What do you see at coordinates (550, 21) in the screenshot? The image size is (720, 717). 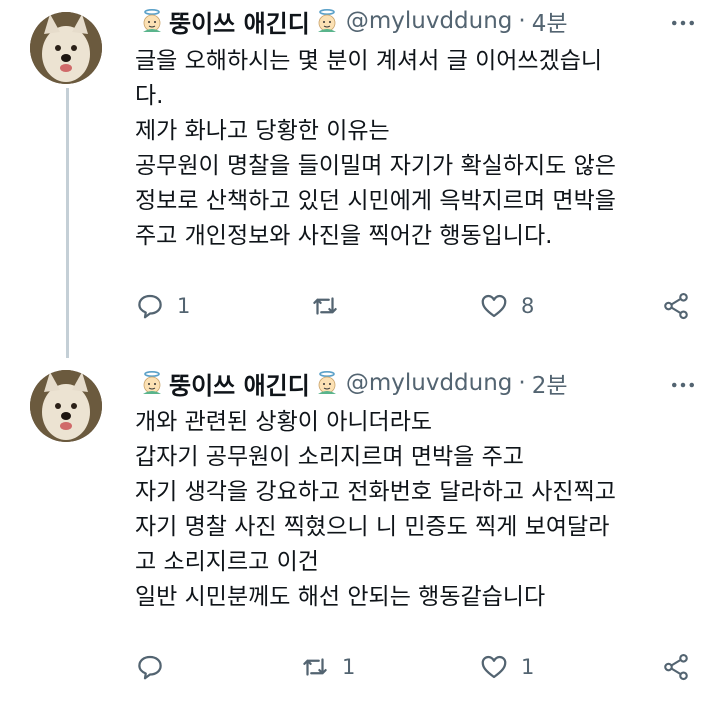 I see `timestamp: 4분` at bounding box center [550, 21].